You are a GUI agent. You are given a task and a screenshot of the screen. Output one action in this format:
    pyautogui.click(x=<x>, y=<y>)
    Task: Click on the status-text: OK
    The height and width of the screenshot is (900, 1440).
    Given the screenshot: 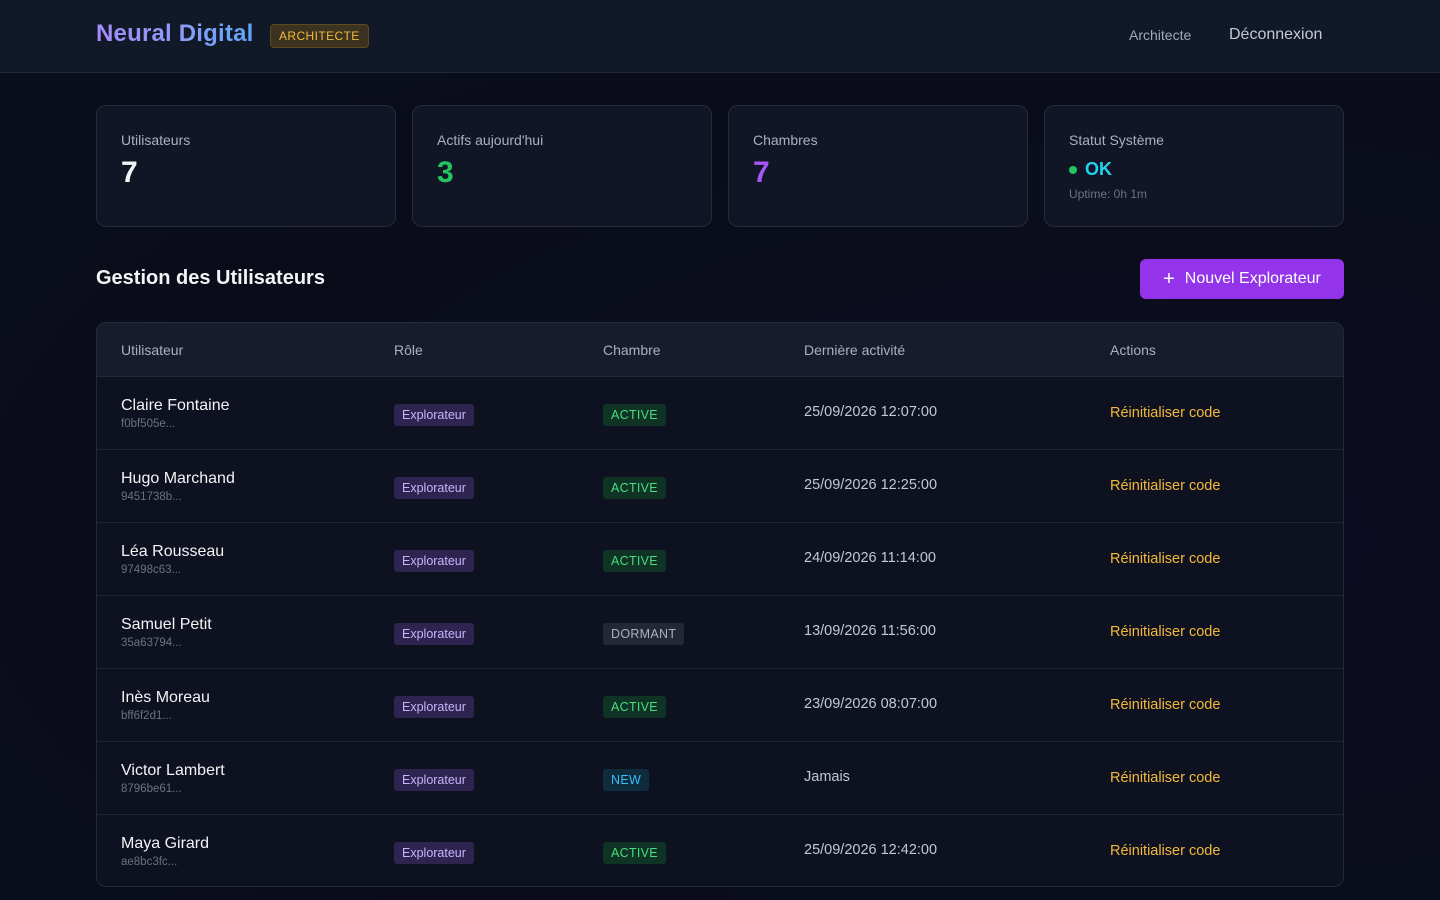 What is the action you would take?
    pyautogui.click(x=1098, y=169)
    